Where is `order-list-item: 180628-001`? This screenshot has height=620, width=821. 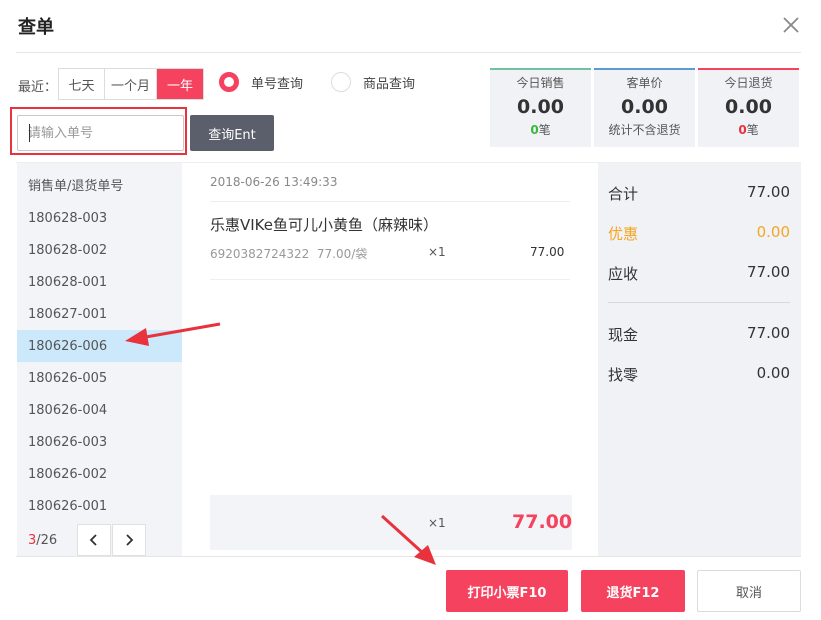 order-list-item: 180628-001 is located at coordinates (99, 282).